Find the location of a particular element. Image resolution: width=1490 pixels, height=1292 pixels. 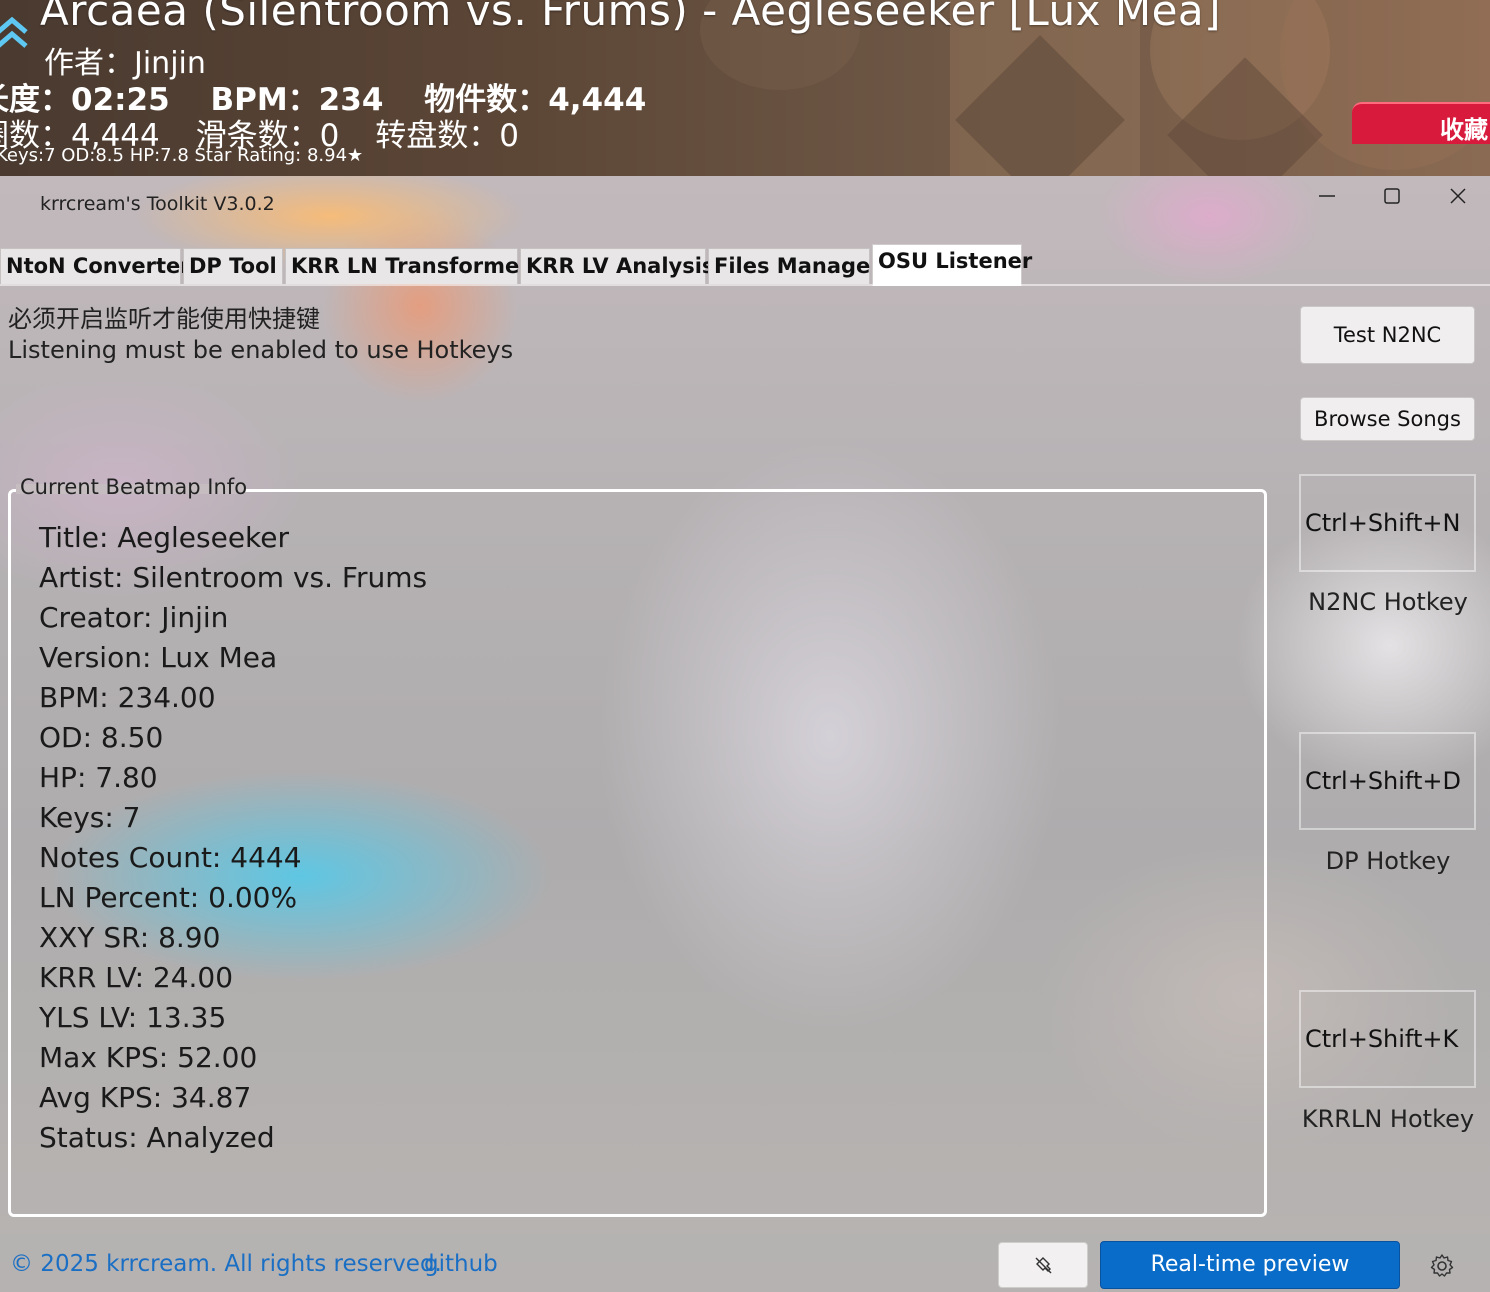

krrln-hotkey-label: KRRLN Hotkey is located at coordinates (1388, 1119).